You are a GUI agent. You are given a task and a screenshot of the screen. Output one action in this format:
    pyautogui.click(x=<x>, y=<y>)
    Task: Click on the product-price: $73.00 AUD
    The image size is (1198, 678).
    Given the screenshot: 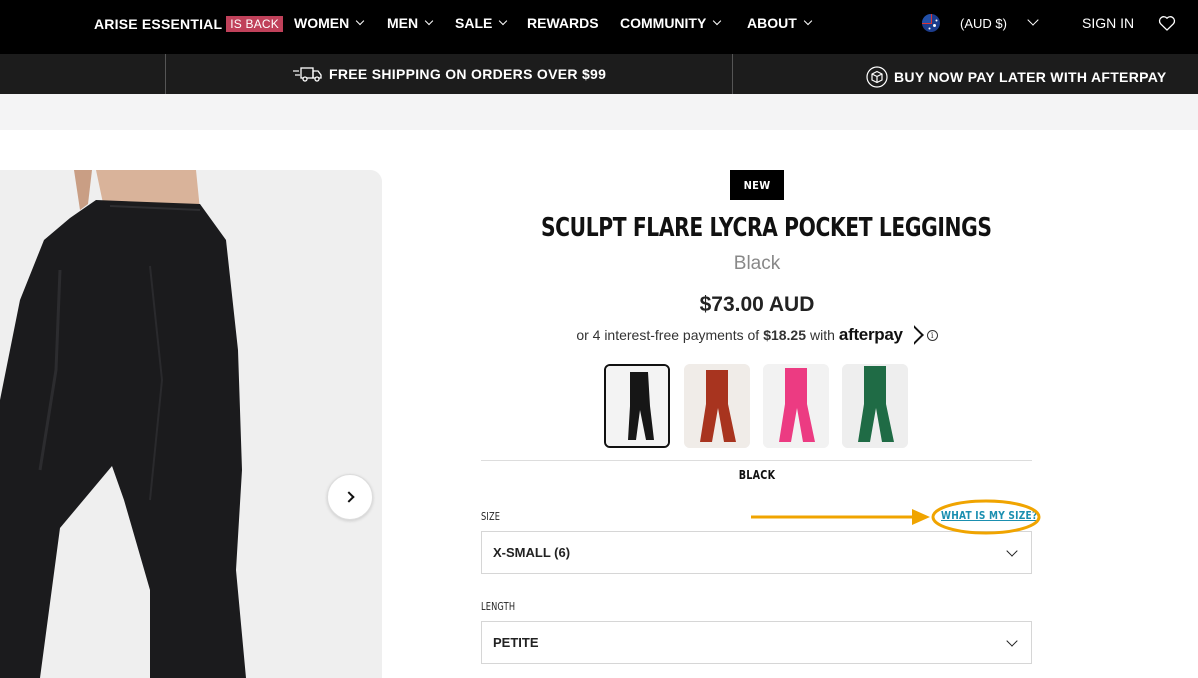 What is the action you would take?
    pyautogui.click(x=757, y=304)
    